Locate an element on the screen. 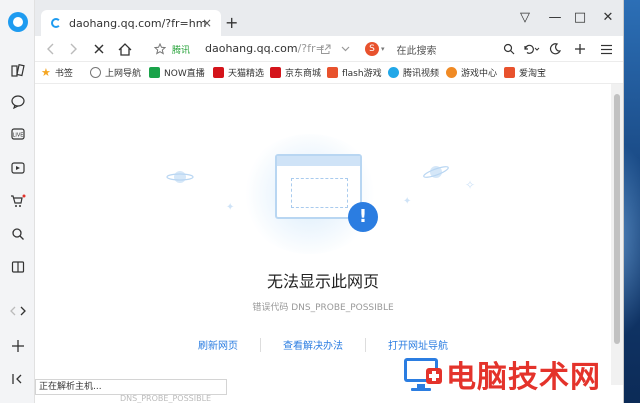 This screenshot has height=403, width=640. chevron-left-right-icon is located at coordinates (17, 311).